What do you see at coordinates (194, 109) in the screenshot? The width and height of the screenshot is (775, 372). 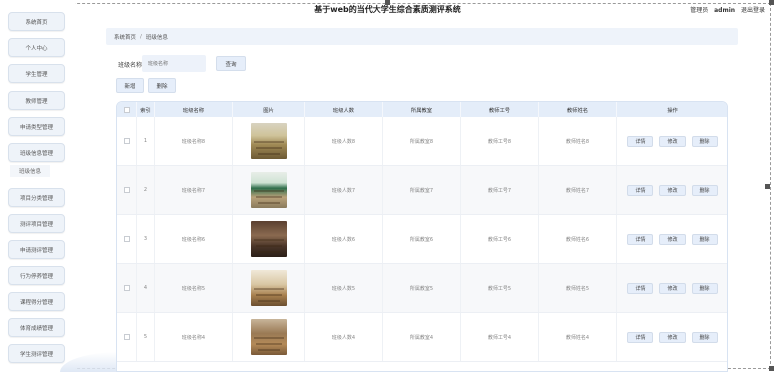 I see `col-class-name: 班级名称` at bounding box center [194, 109].